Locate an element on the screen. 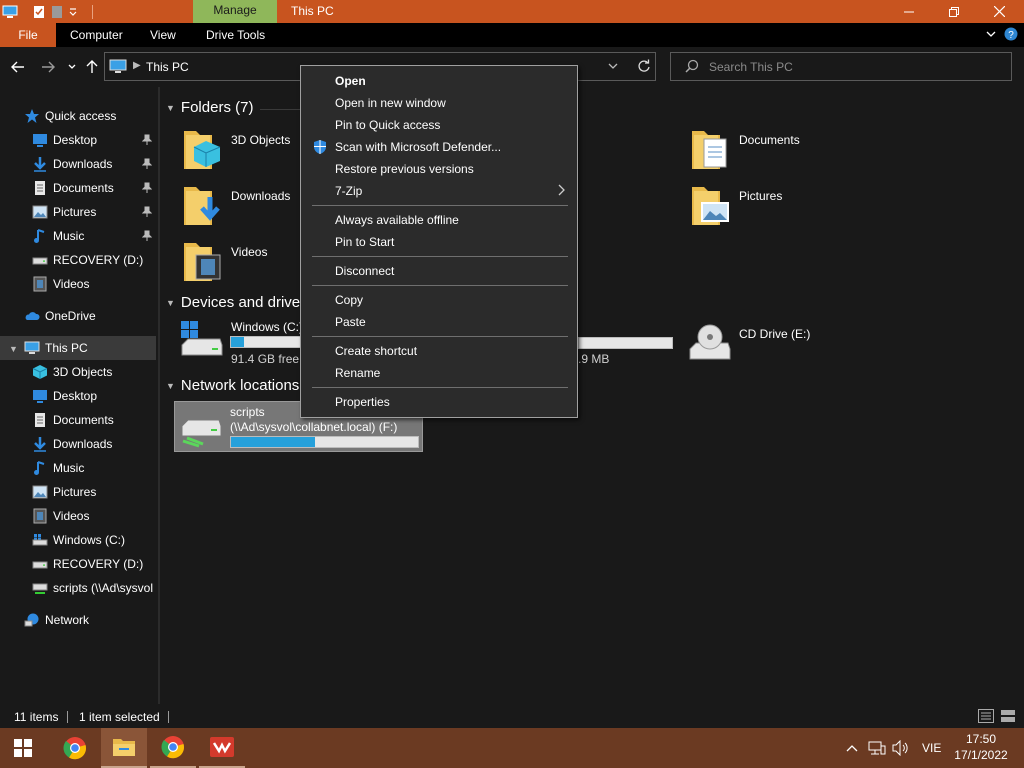 This screenshot has width=1024, height=768. group-header-network: ▼ Network locations is located at coordinates (232, 385).